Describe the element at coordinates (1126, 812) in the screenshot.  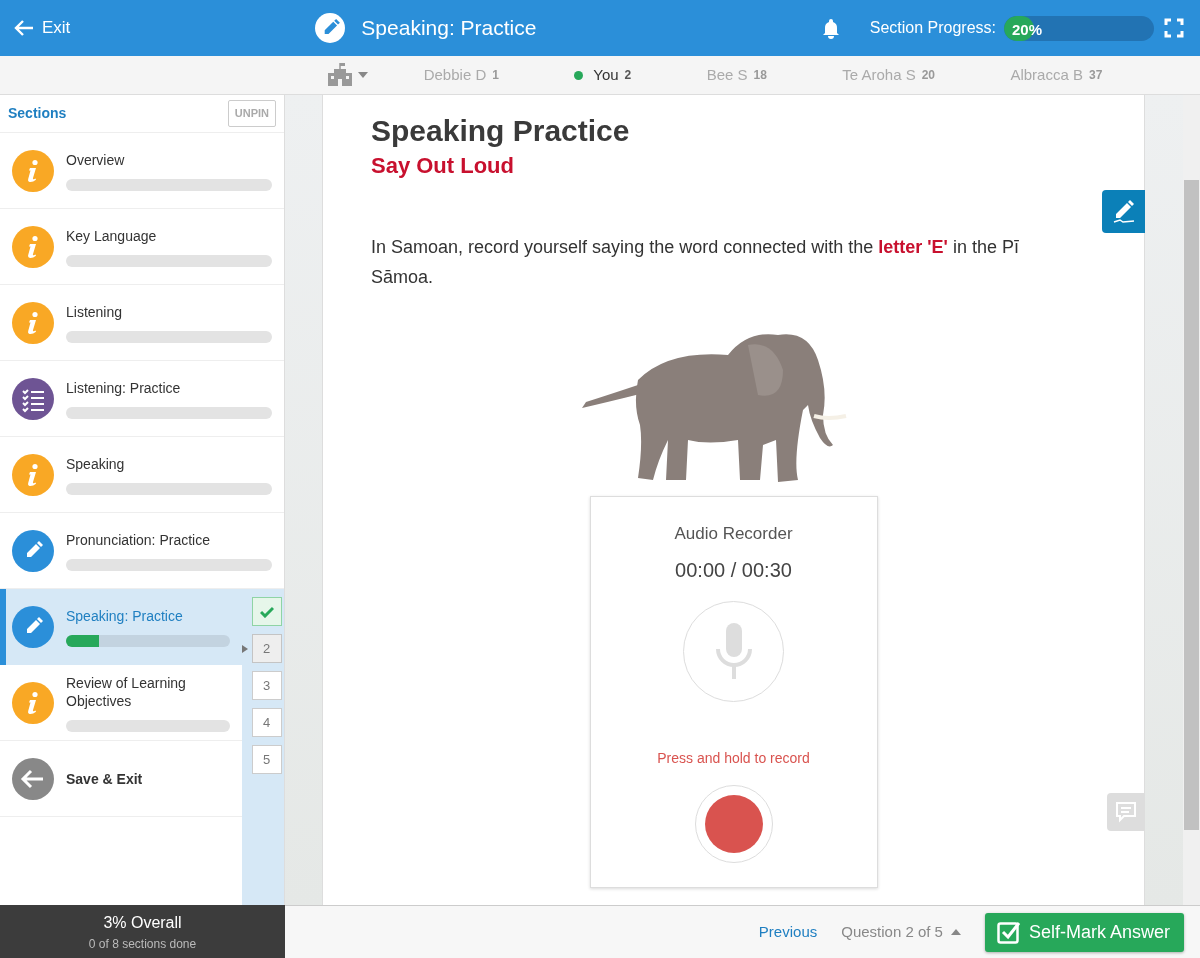
I see `comment-icon` at that location.